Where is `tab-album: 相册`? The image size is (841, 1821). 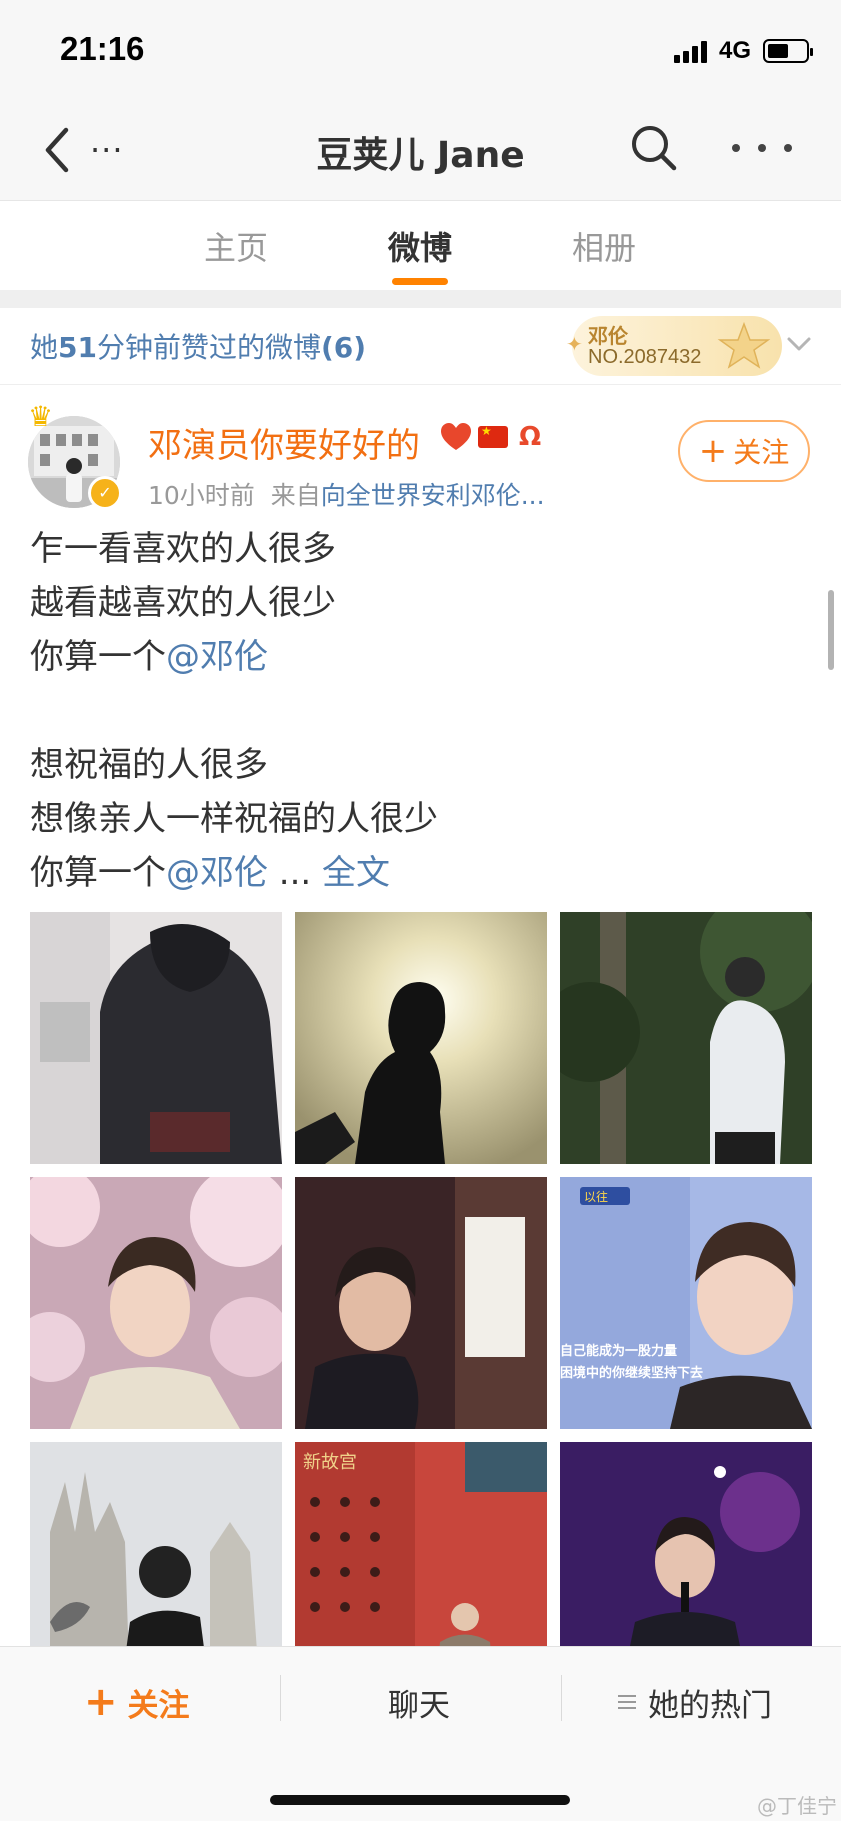 tab-album: 相册 is located at coordinates (604, 246).